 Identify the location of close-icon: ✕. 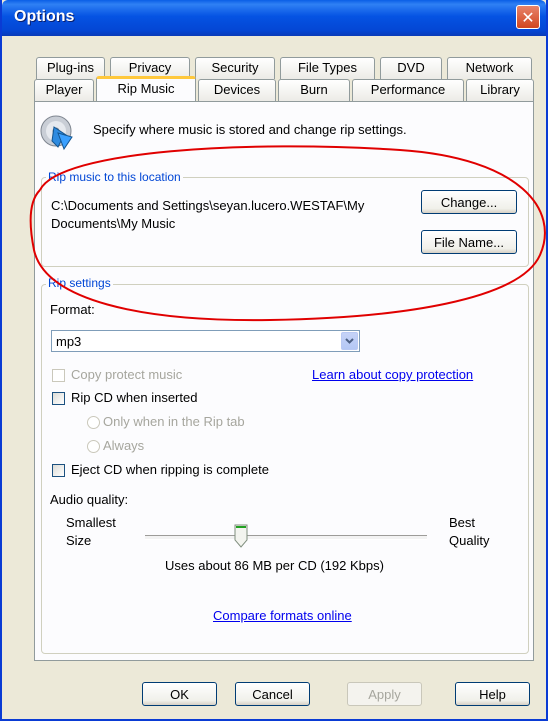
(528, 17).